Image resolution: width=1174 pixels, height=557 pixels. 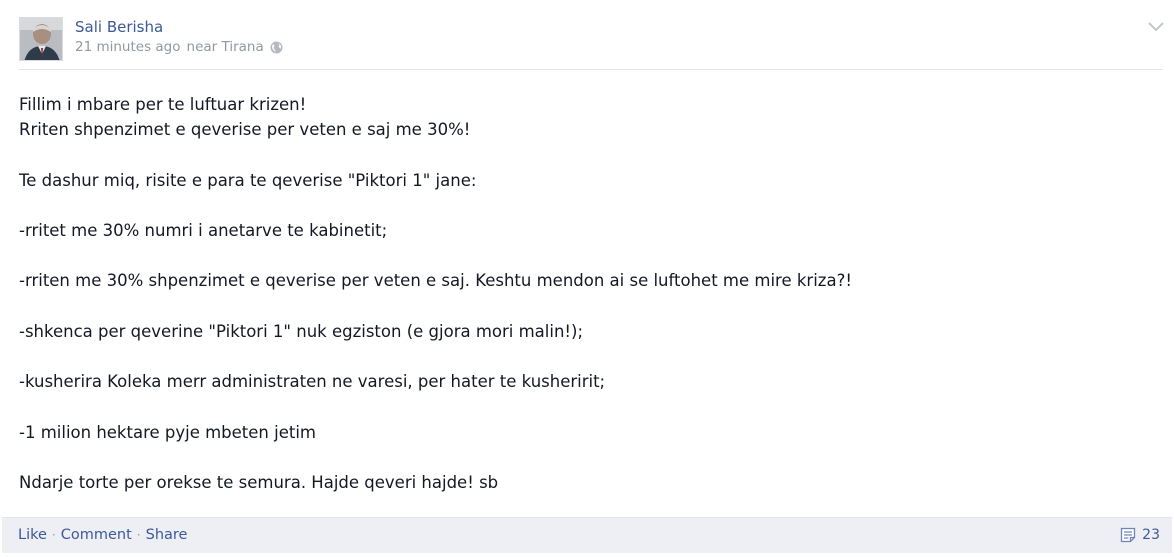 I want to click on post-location: near Tirana, so click(x=225, y=47).